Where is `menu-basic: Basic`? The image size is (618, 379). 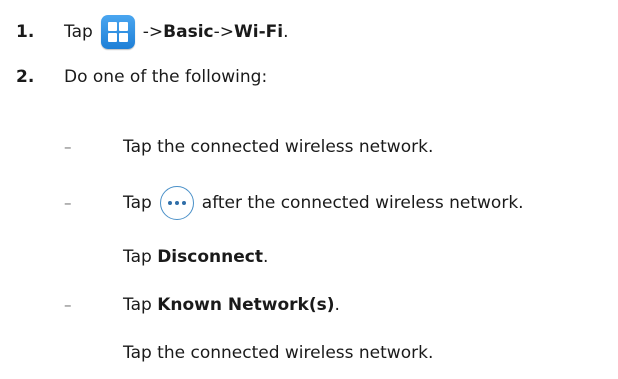 menu-basic: Basic is located at coordinates (188, 32).